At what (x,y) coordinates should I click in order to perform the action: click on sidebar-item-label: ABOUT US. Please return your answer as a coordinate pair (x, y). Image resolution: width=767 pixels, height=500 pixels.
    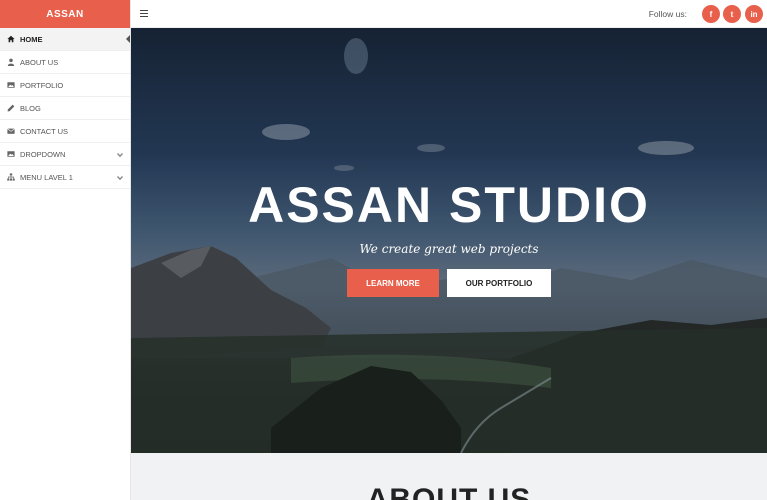
    Looking at the image, I should click on (39, 62).